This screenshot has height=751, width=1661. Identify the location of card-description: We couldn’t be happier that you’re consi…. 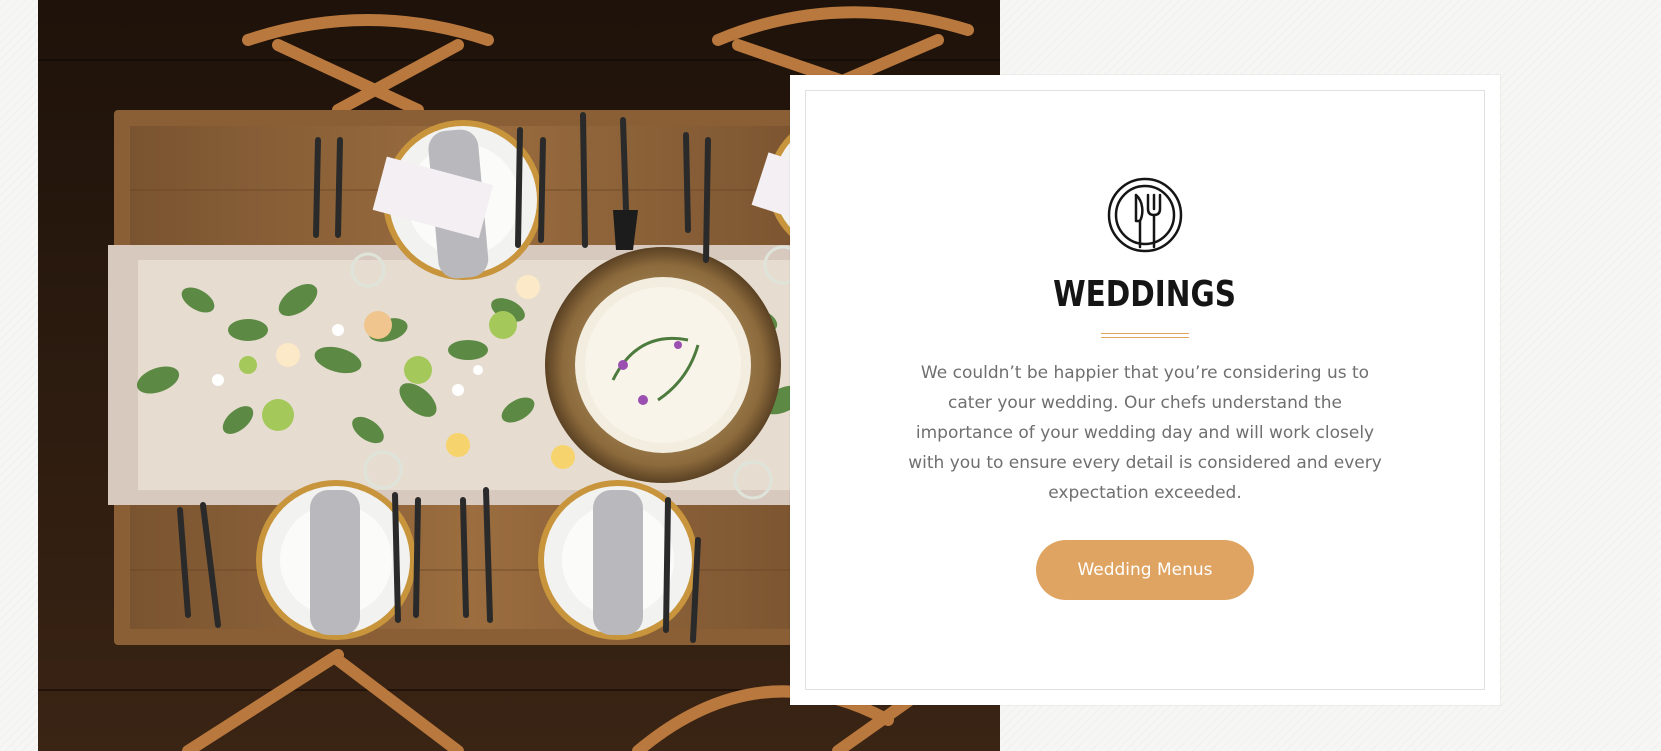
(1145, 433).